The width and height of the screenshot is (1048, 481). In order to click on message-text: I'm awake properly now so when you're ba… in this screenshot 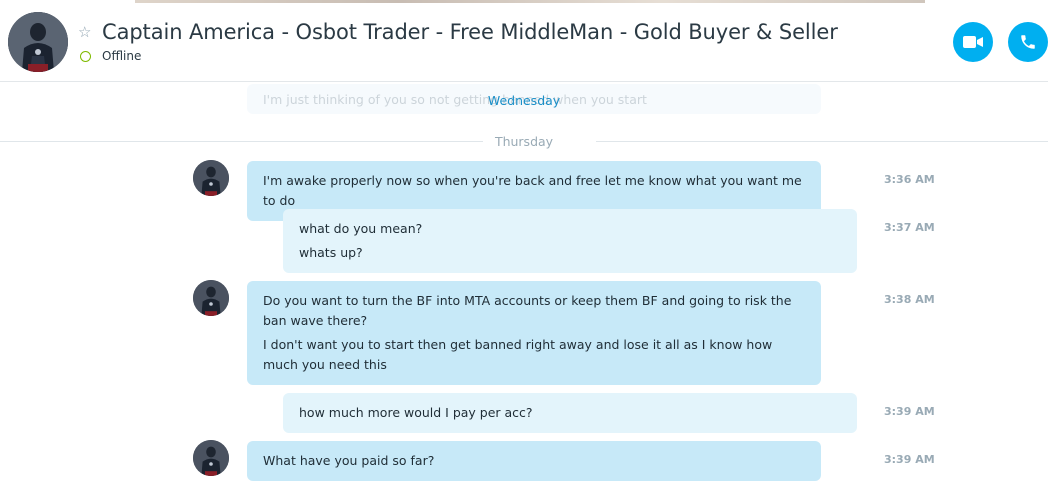, I will do `click(532, 190)`.